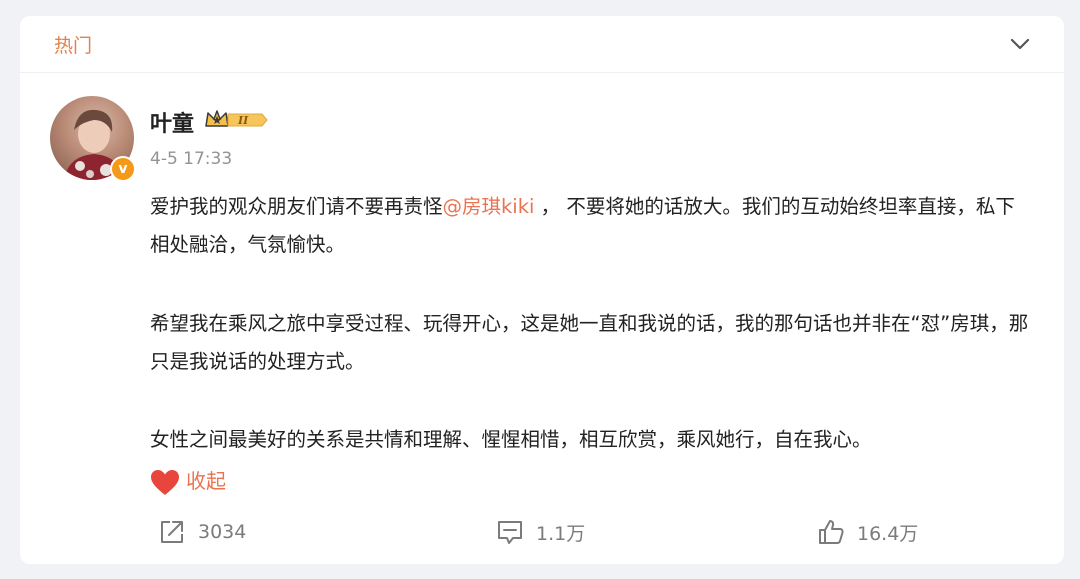  I want to click on member-level-text: II, so click(243, 120).